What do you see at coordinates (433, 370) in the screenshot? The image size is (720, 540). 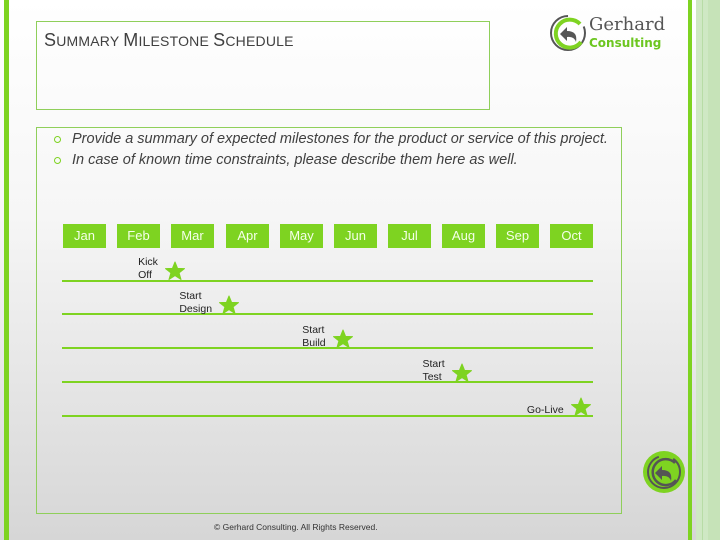 I see `milestone-label: Start Test` at bounding box center [433, 370].